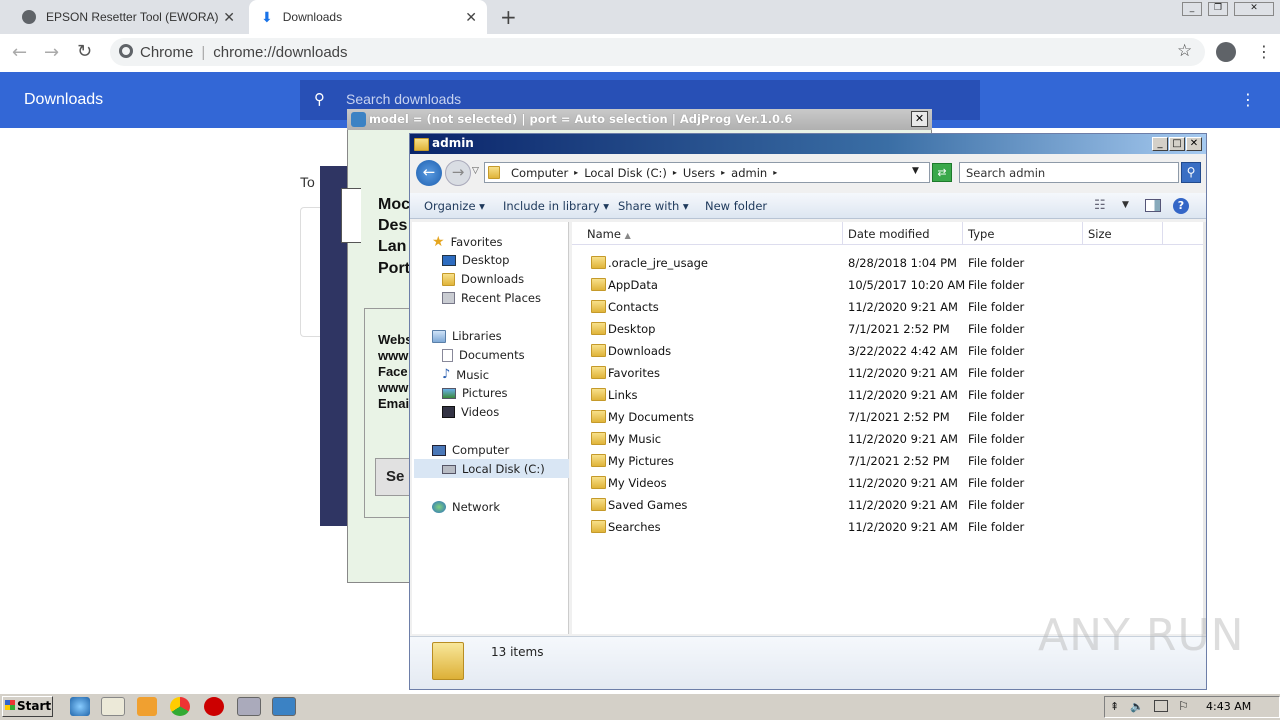  What do you see at coordinates (475, 260) in the screenshot?
I see `nav-desktop: Desktop` at bounding box center [475, 260].